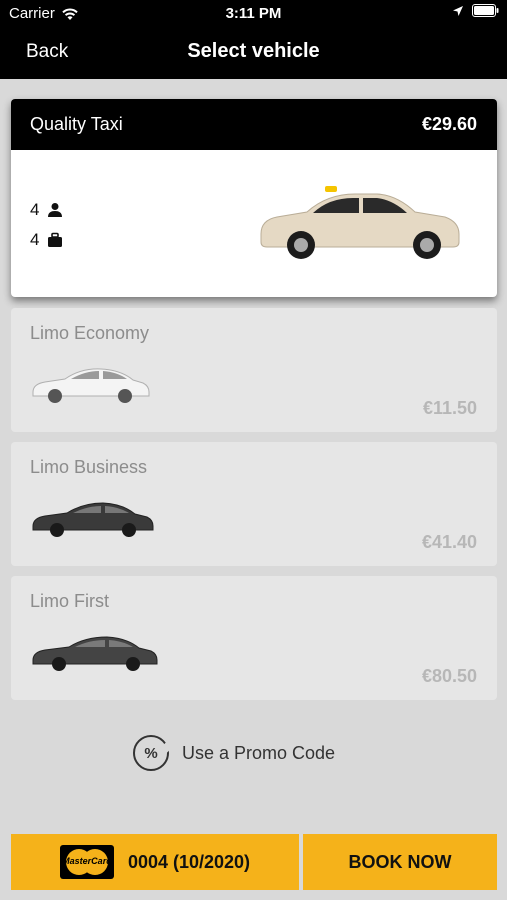  What do you see at coordinates (95, 653) in the screenshot?
I see `first-class-car-image` at bounding box center [95, 653].